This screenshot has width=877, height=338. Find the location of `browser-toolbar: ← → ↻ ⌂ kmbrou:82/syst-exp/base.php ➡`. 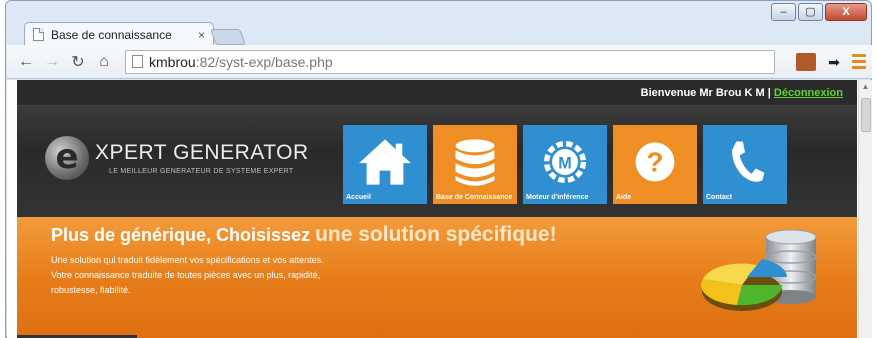

browser-toolbar: ← → ↻ ⌂ kmbrou:82/syst-exp/base.php ➡ is located at coordinates (439, 62).